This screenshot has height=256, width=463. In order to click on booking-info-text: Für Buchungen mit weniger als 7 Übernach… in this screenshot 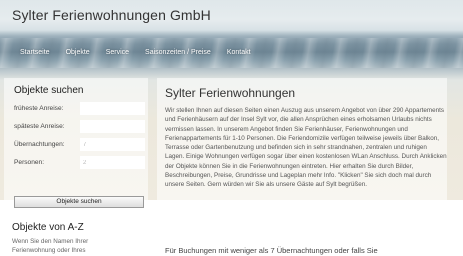, I will do `click(271, 250)`.